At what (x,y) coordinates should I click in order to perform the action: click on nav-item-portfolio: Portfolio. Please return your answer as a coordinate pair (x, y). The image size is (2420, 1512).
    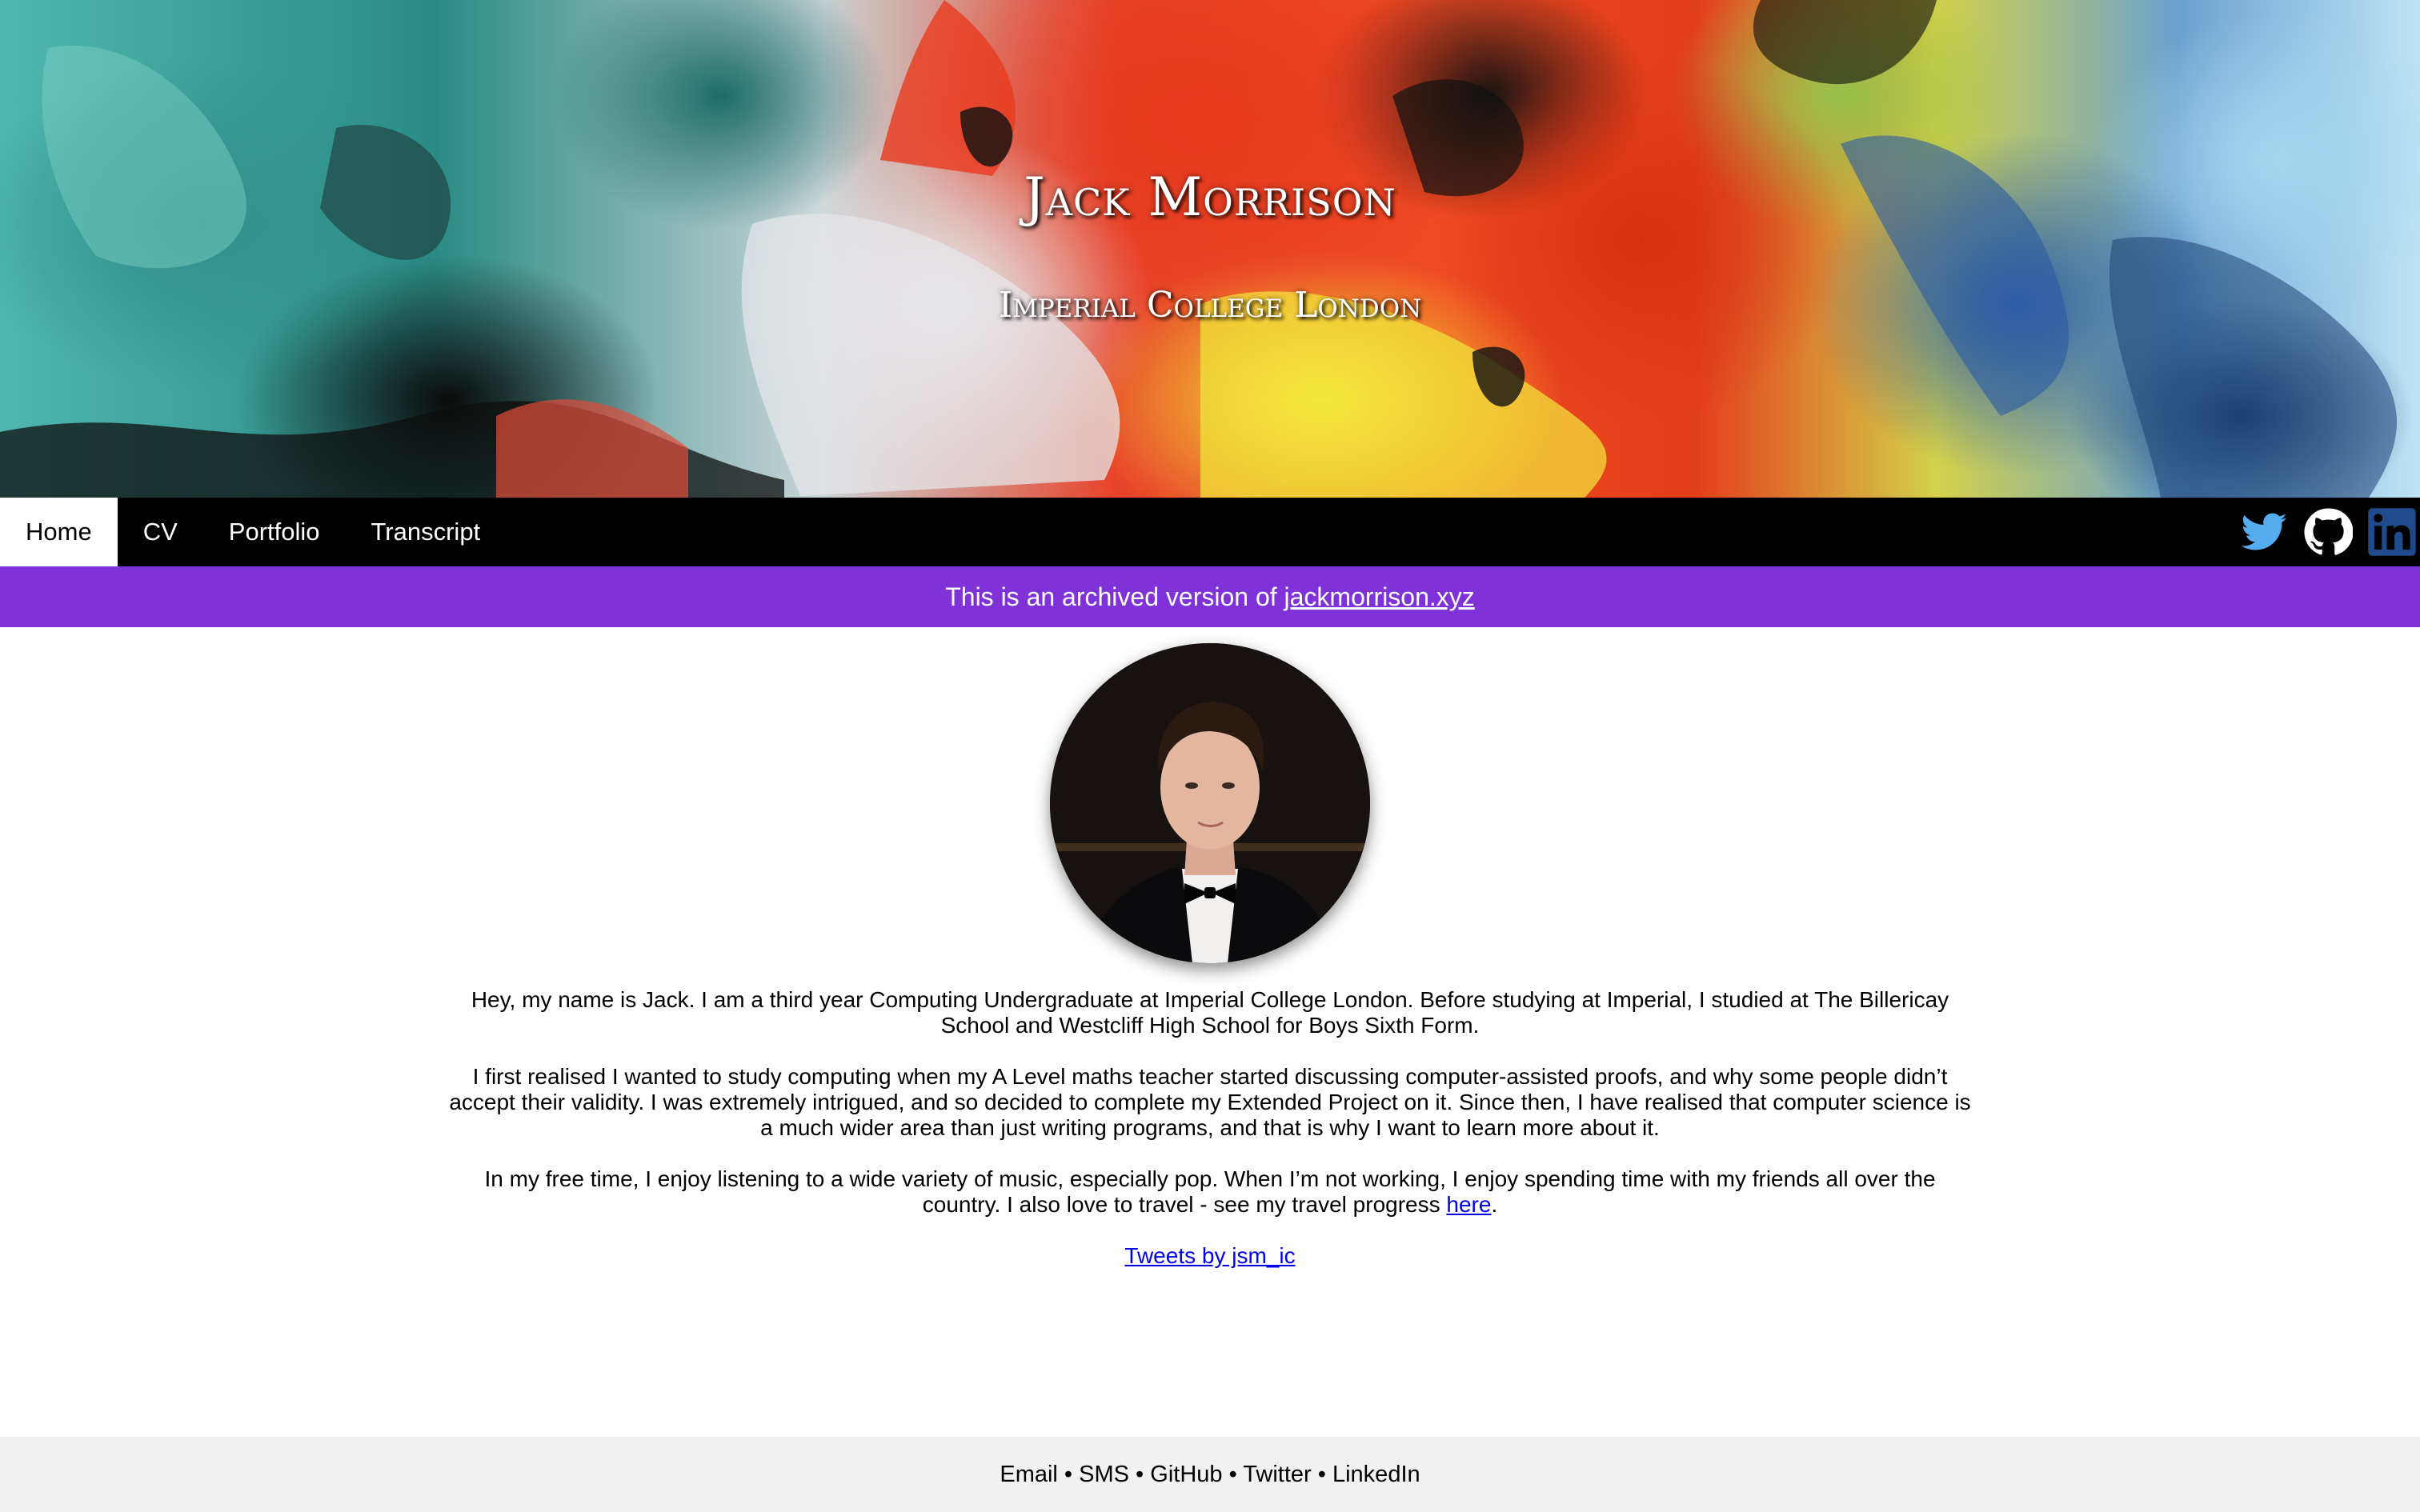
    Looking at the image, I should click on (274, 532).